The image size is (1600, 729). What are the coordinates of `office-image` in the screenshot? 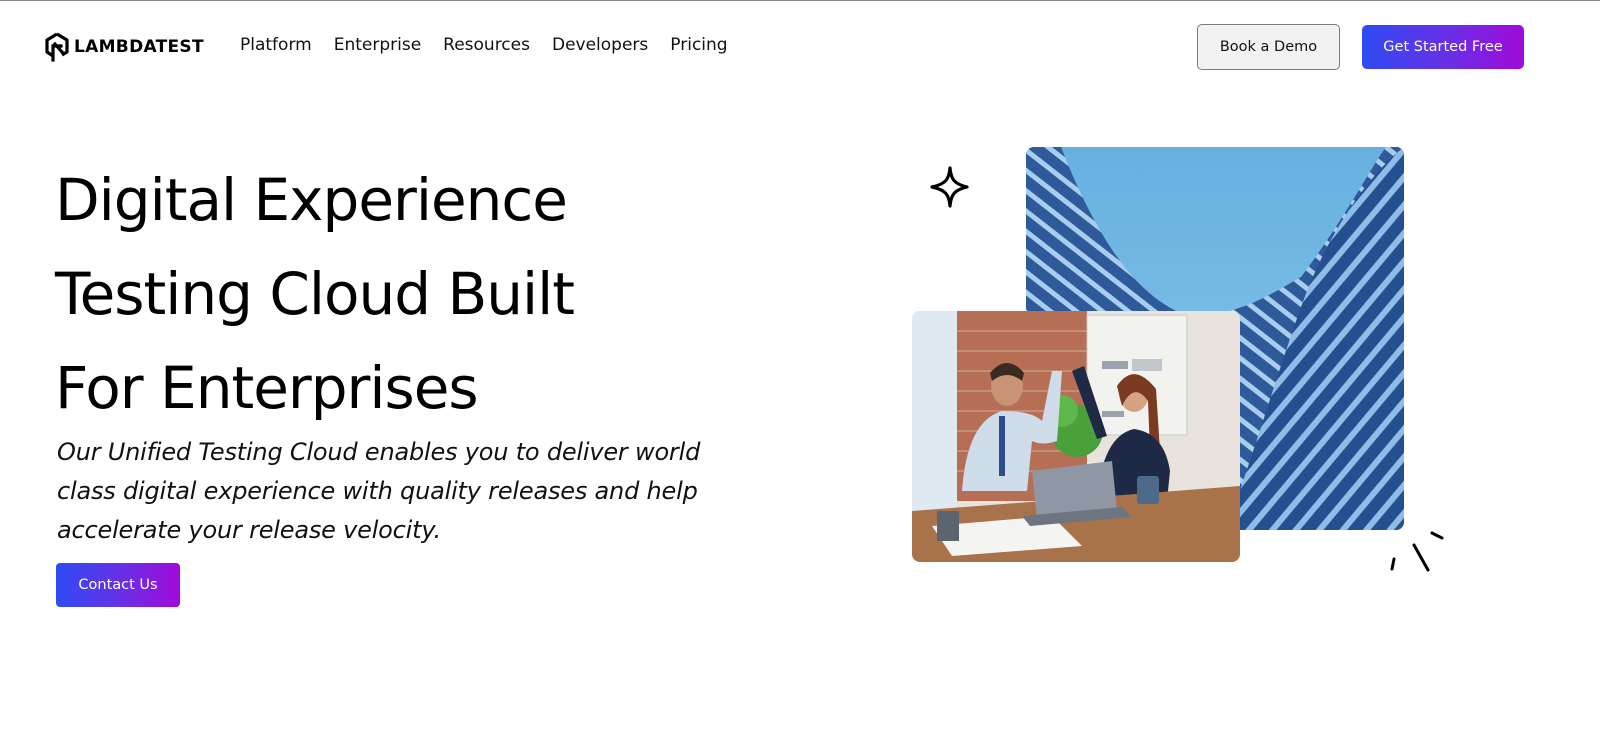 It's located at (1076, 436).